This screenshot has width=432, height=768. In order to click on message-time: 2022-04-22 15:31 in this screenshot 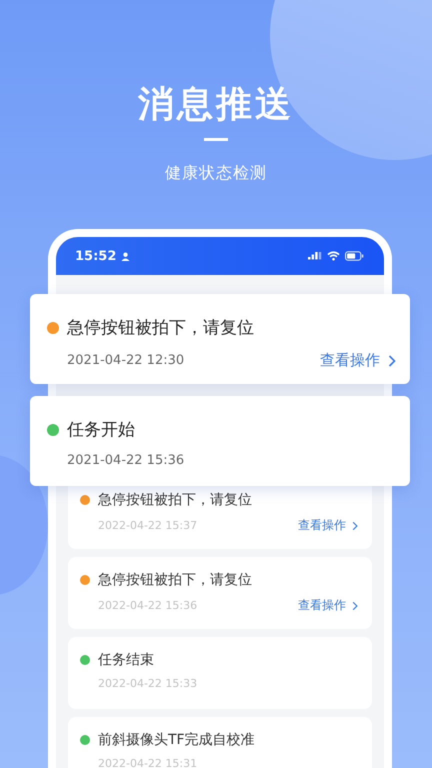, I will do `click(148, 762)`.